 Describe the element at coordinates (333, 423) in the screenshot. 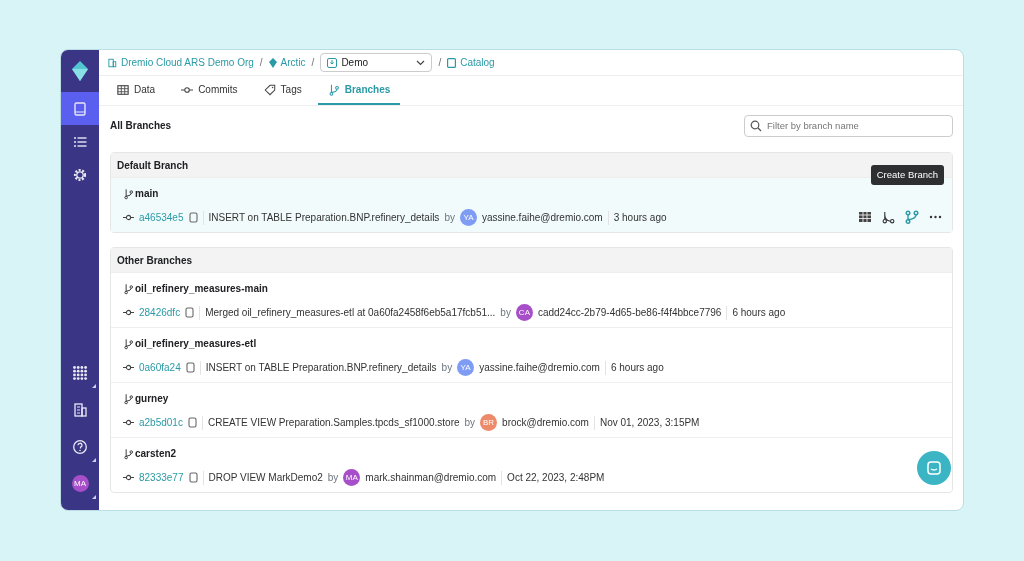

I see `commit-message: CREATE VIEW Preparation.Samples.tpcds_sf1000.store` at that location.